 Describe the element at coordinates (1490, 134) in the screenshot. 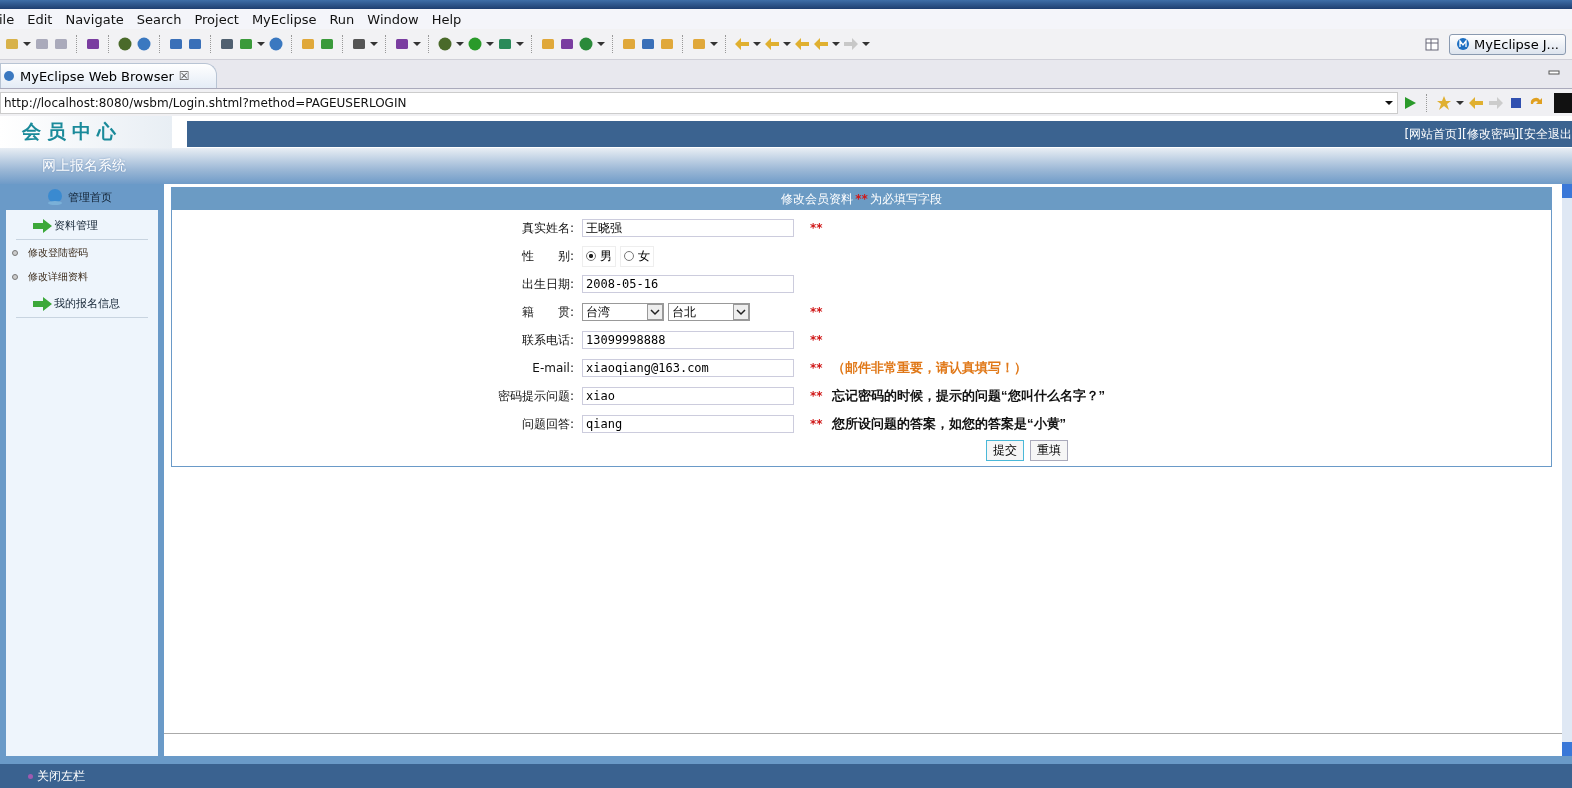

I see `top-link: [修改密码]` at that location.